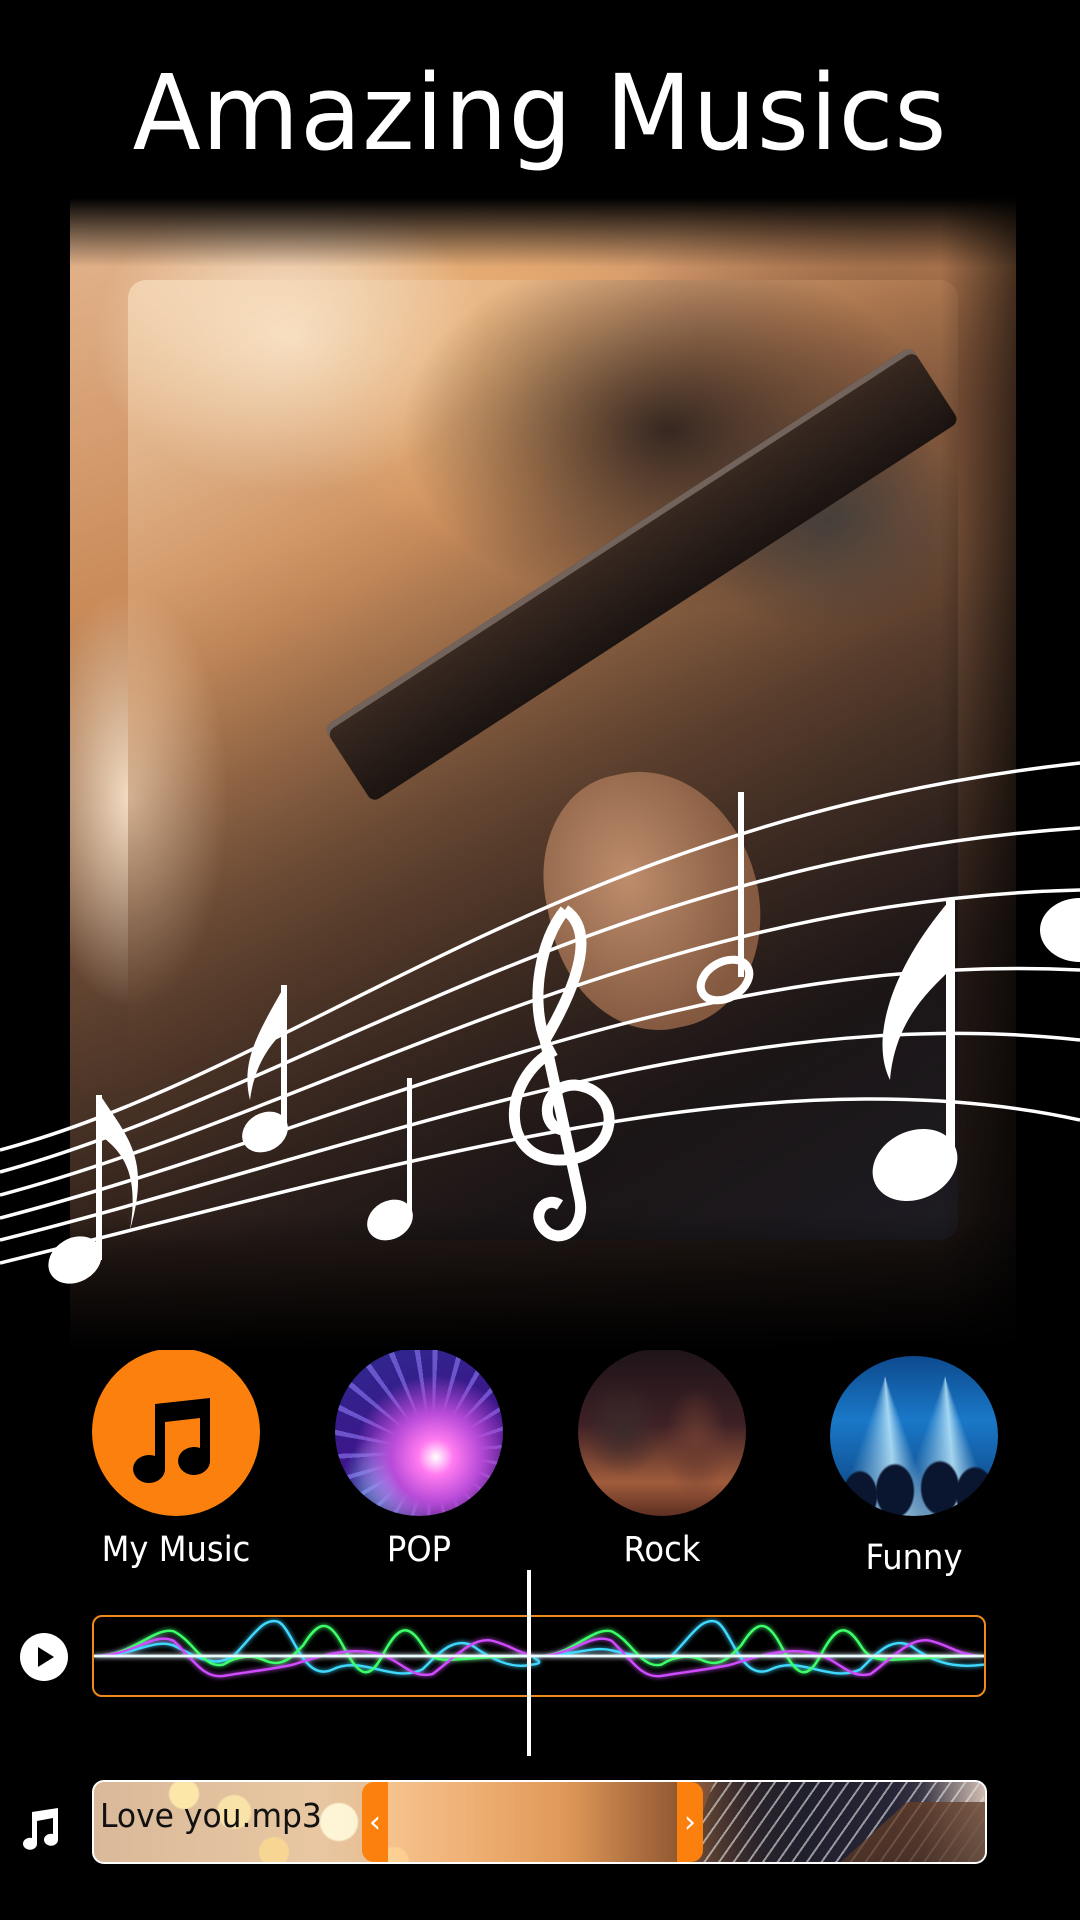  I want to click on waveform-track, so click(539, 1656).